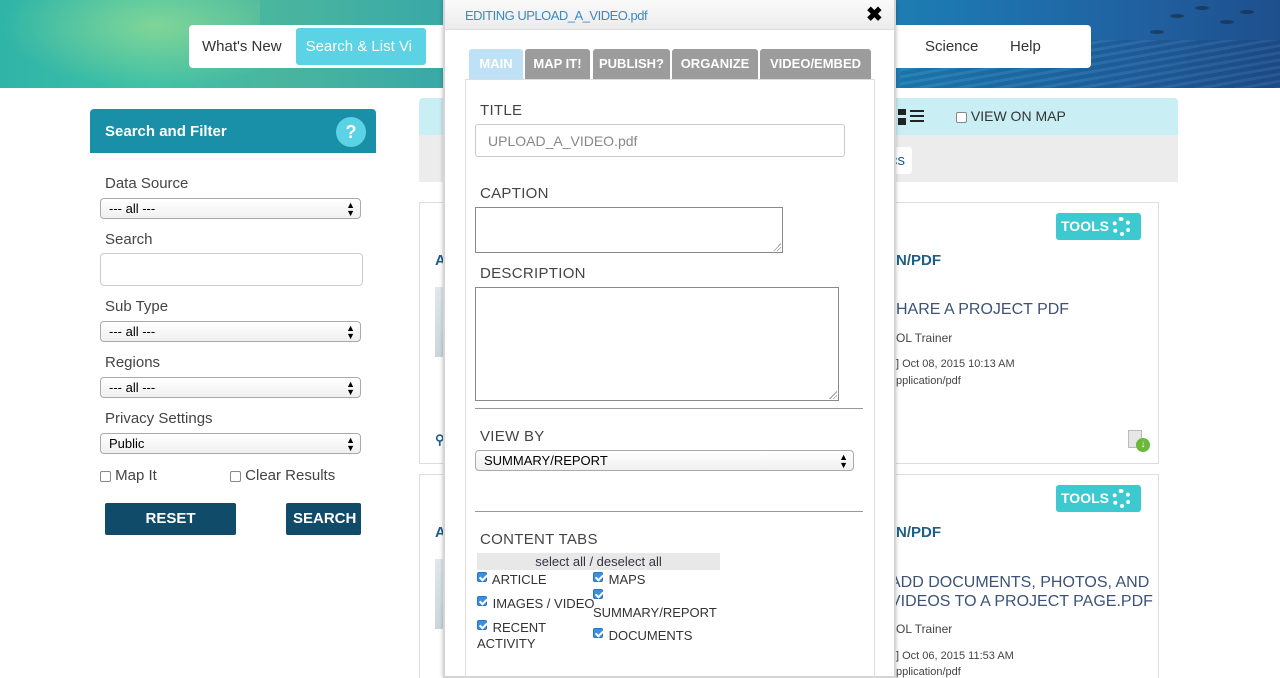 This screenshot has height=678, width=1280. I want to click on clear-results-option: Clear Results, so click(282, 475).